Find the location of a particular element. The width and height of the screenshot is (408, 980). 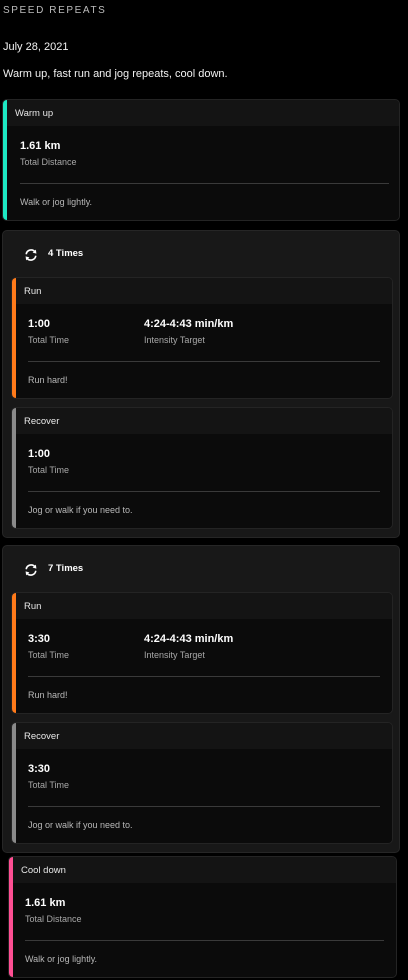

recover-time-value: 1:00 is located at coordinates (39, 454).